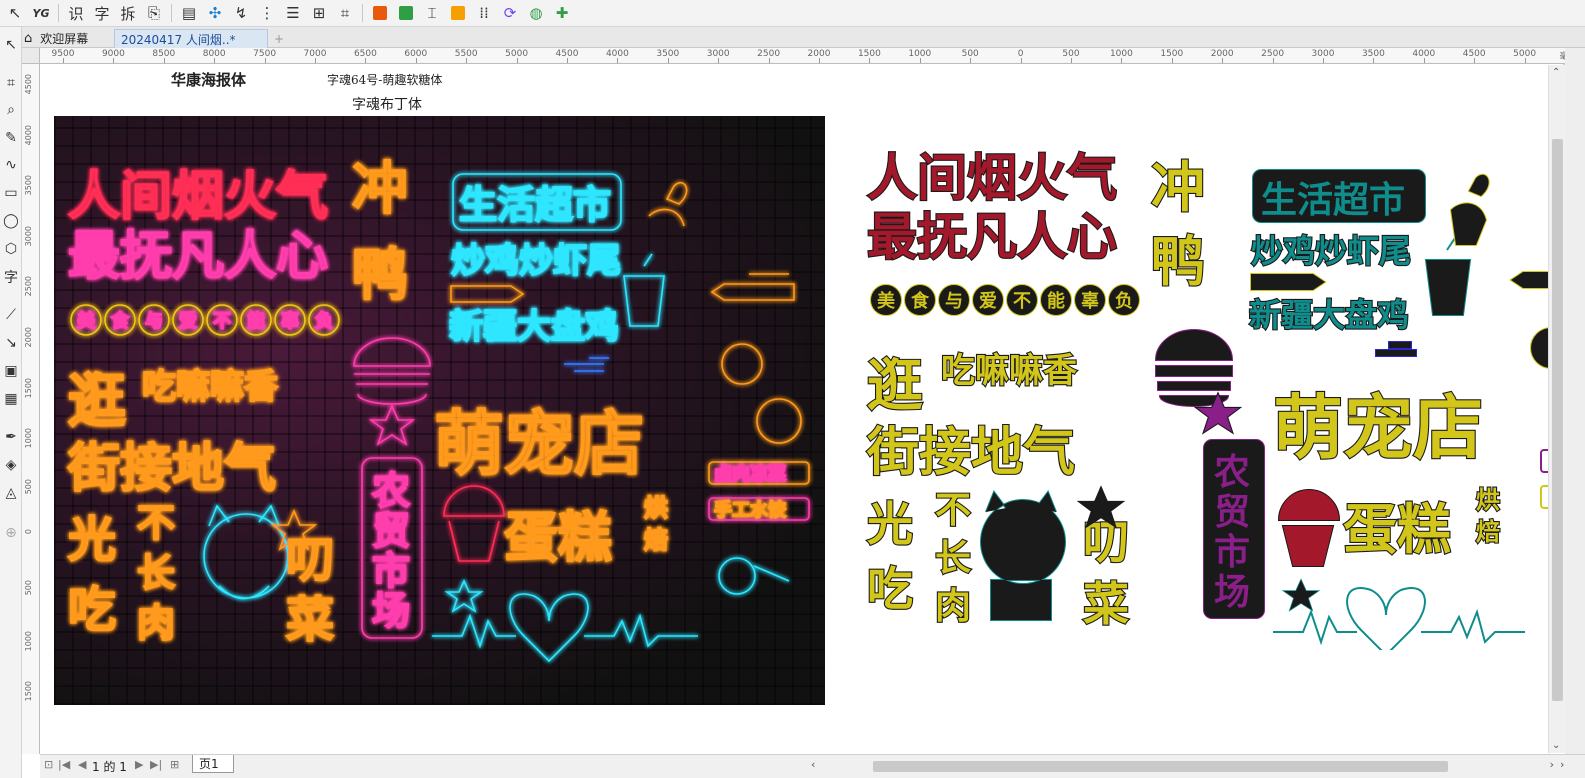 Image resolution: width=1585 pixels, height=778 pixels. What do you see at coordinates (11, 110) in the screenshot?
I see `zoom-icon: ⌕` at bounding box center [11, 110].